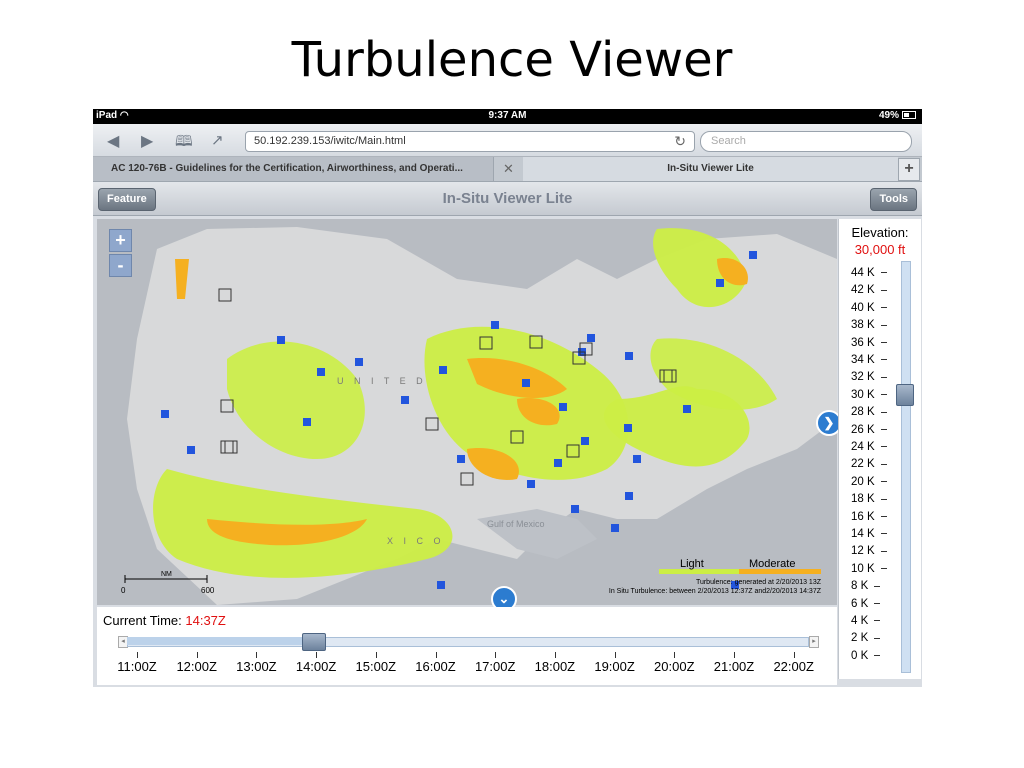 The height and width of the screenshot is (768, 1024). I want to click on time-slider-fill, so click(226, 641).